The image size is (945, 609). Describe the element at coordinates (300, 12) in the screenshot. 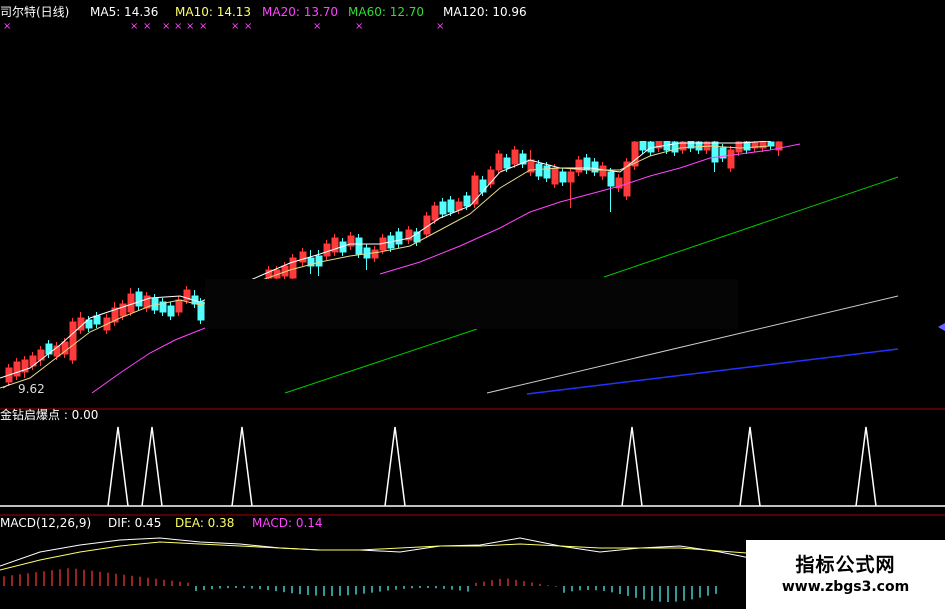

I see `ma20-label: MA20: 13.70` at that location.